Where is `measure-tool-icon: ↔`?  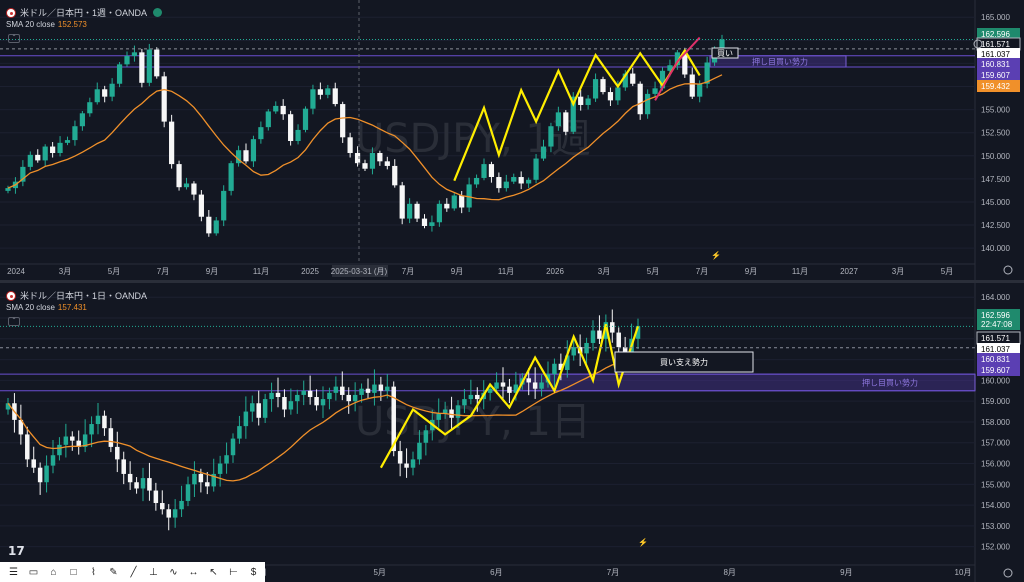
measure-tool-icon: ↔ is located at coordinates (193, 572).